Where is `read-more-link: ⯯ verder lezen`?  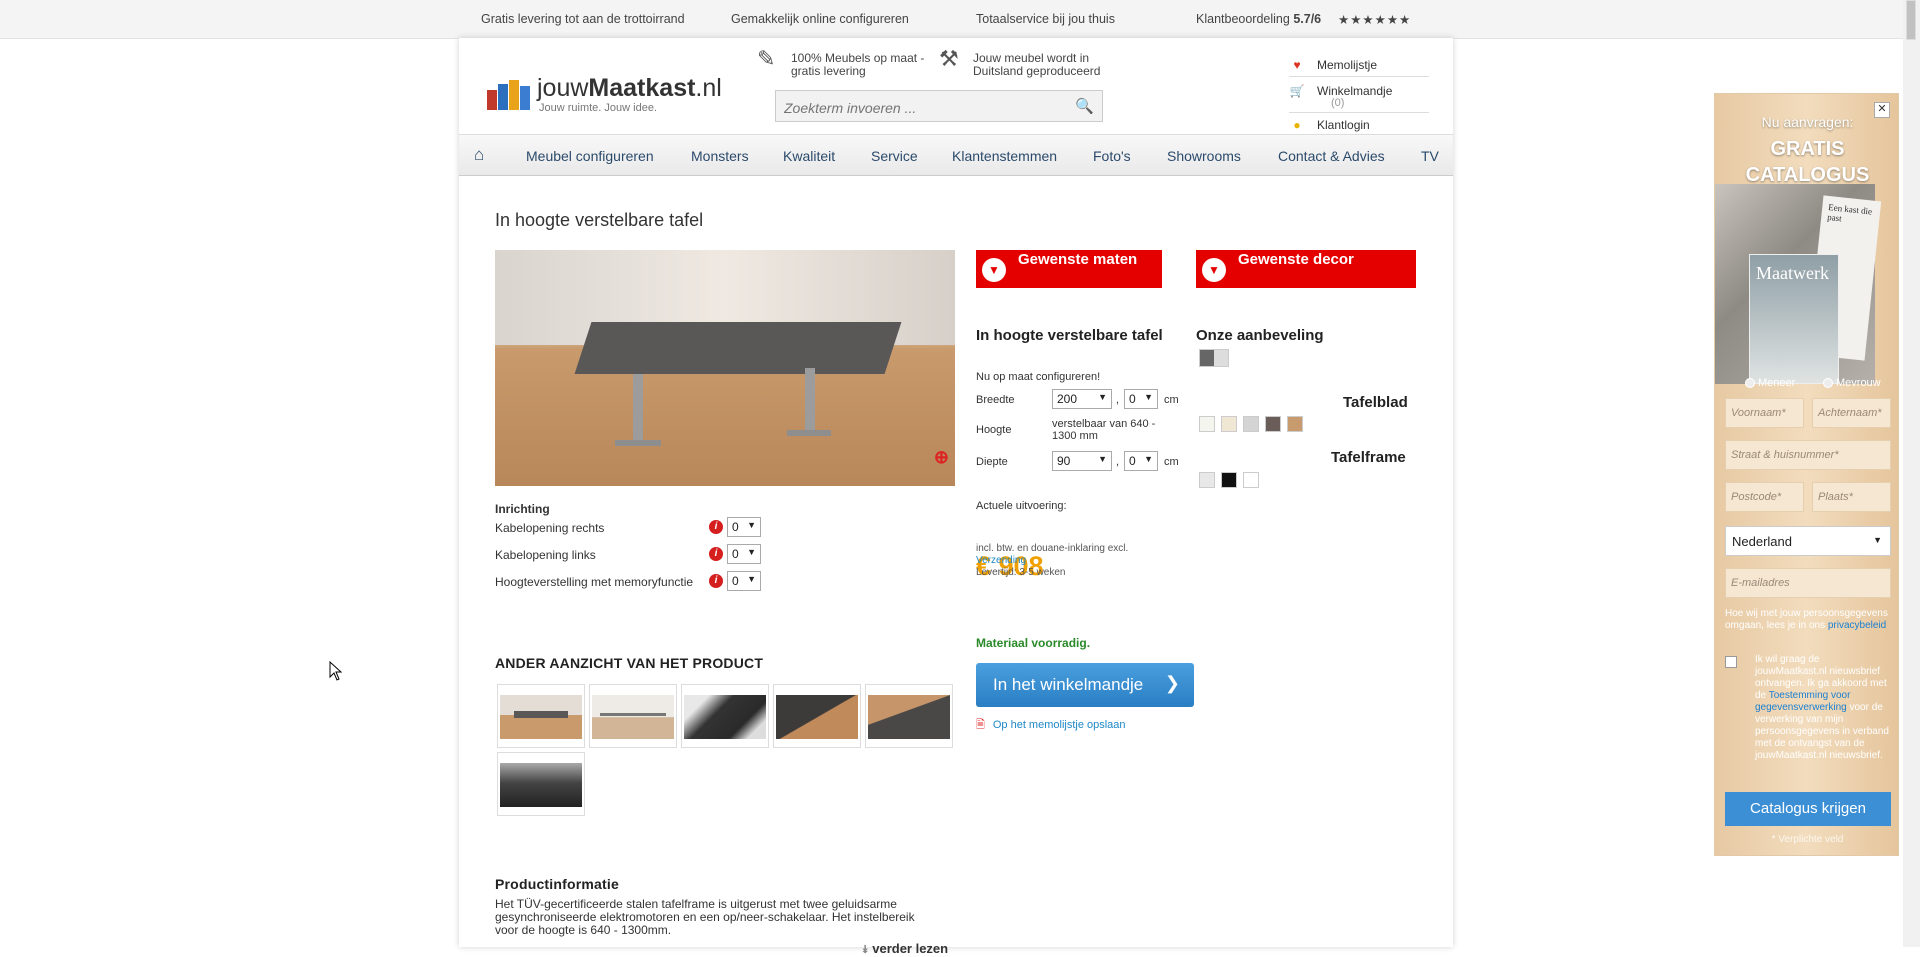
read-more-link: ⯯ verder lezen is located at coordinates (905, 949).